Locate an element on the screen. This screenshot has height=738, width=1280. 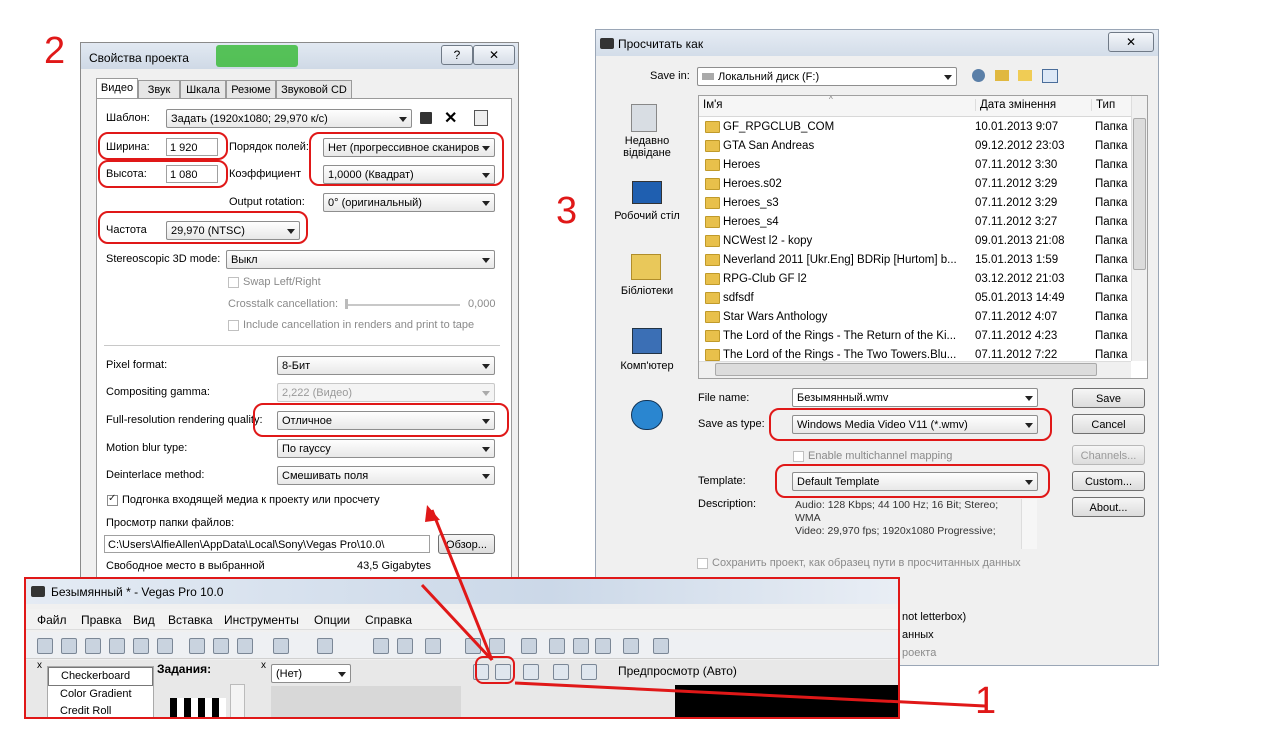
annotation-number-3: 3 is located at coordinates (567, 211).